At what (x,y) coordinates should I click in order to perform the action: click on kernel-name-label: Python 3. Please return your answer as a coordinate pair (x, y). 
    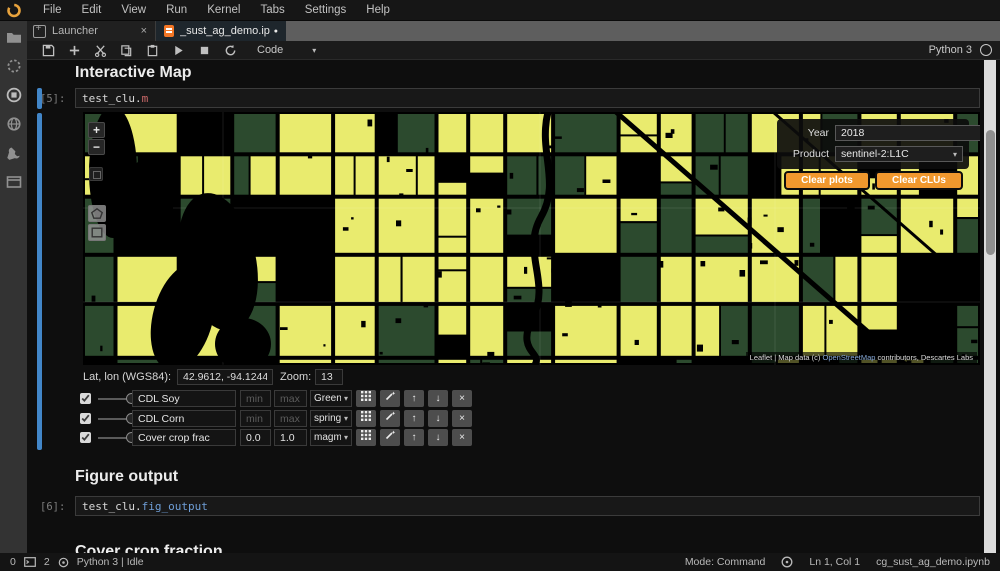
    Looking at the image, I should click on (950, 50).